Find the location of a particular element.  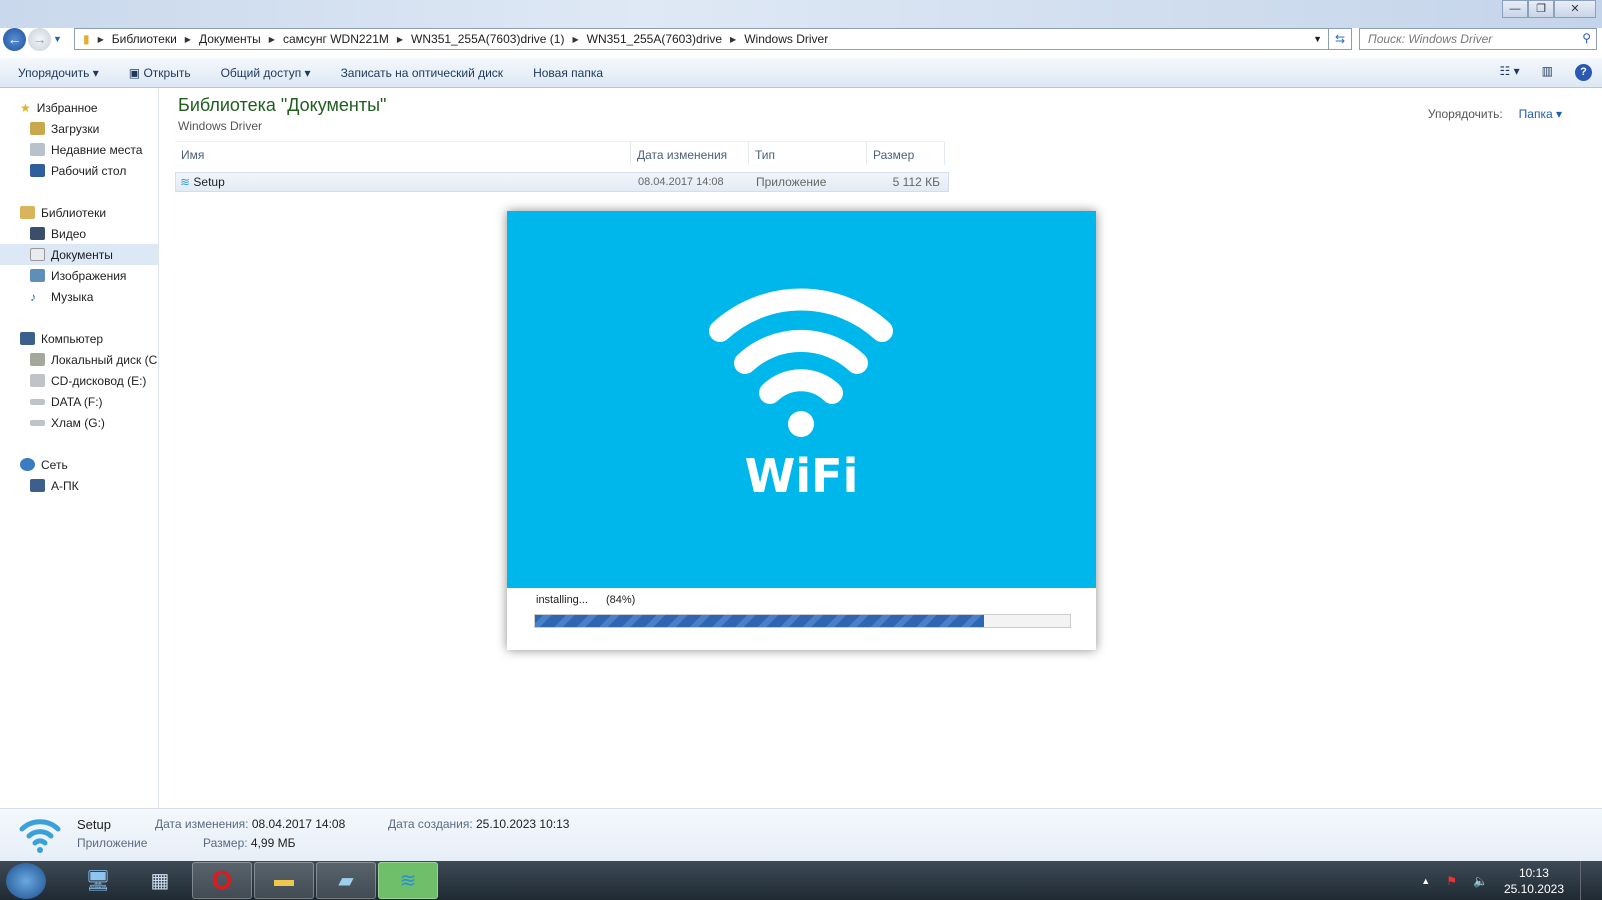

wifi-icon: ≋ is located at coordinates (185, 182).